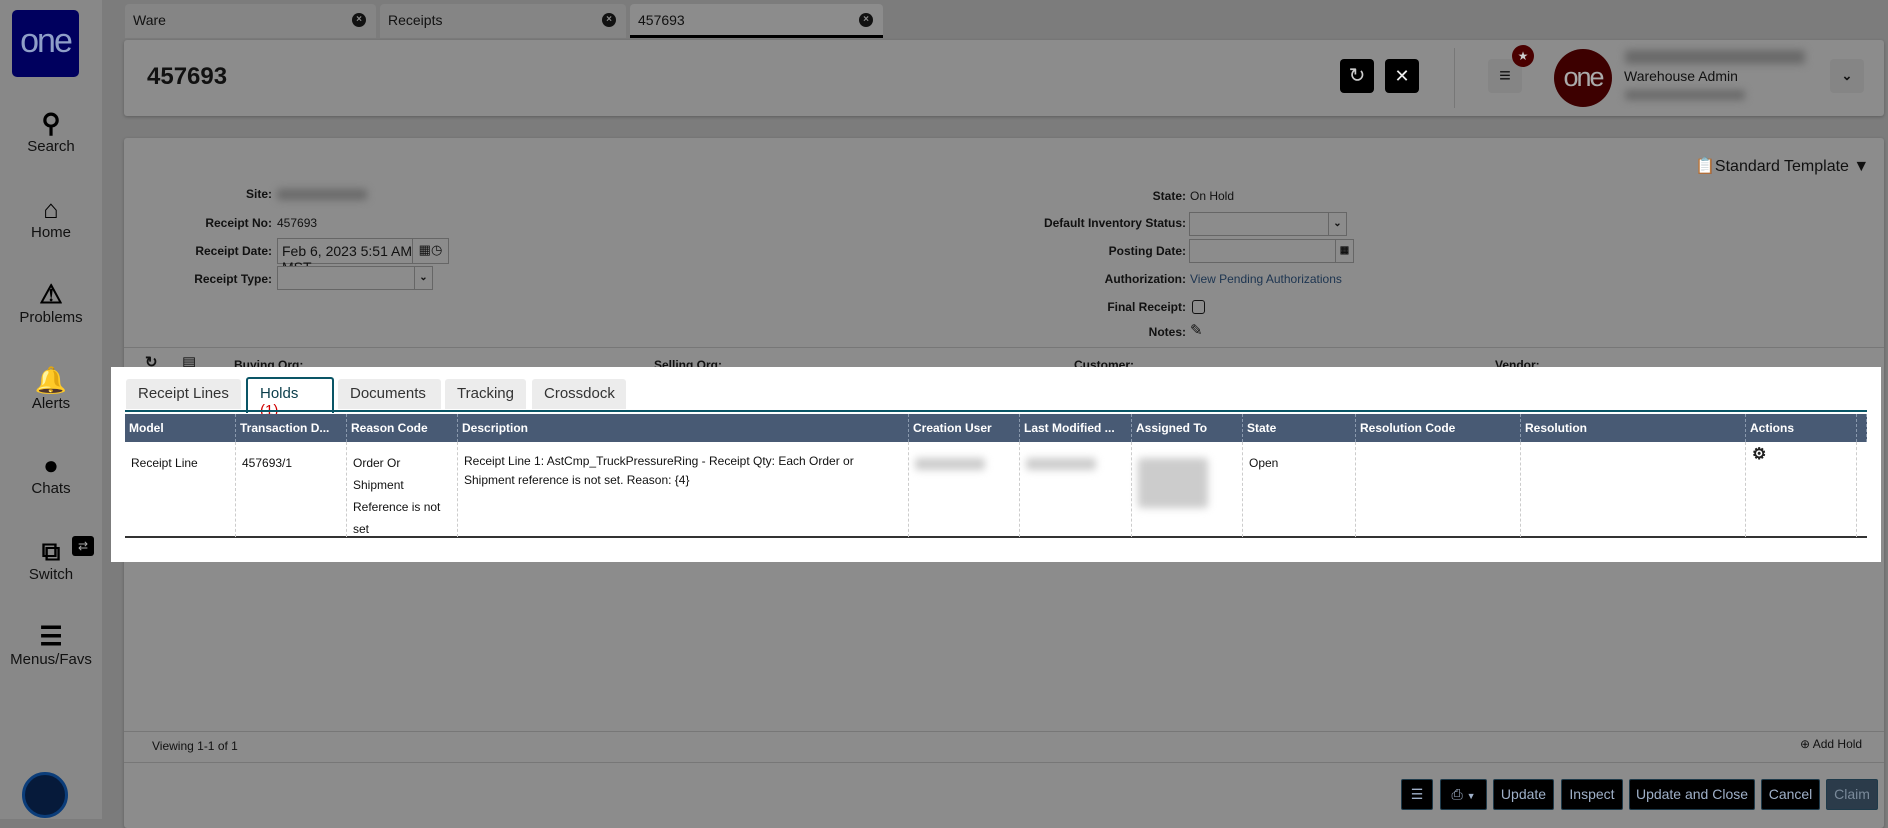  Describe the element at coordinates (1592, 794) in the screenshot. I see `inspect-button: Inspect` at that location.